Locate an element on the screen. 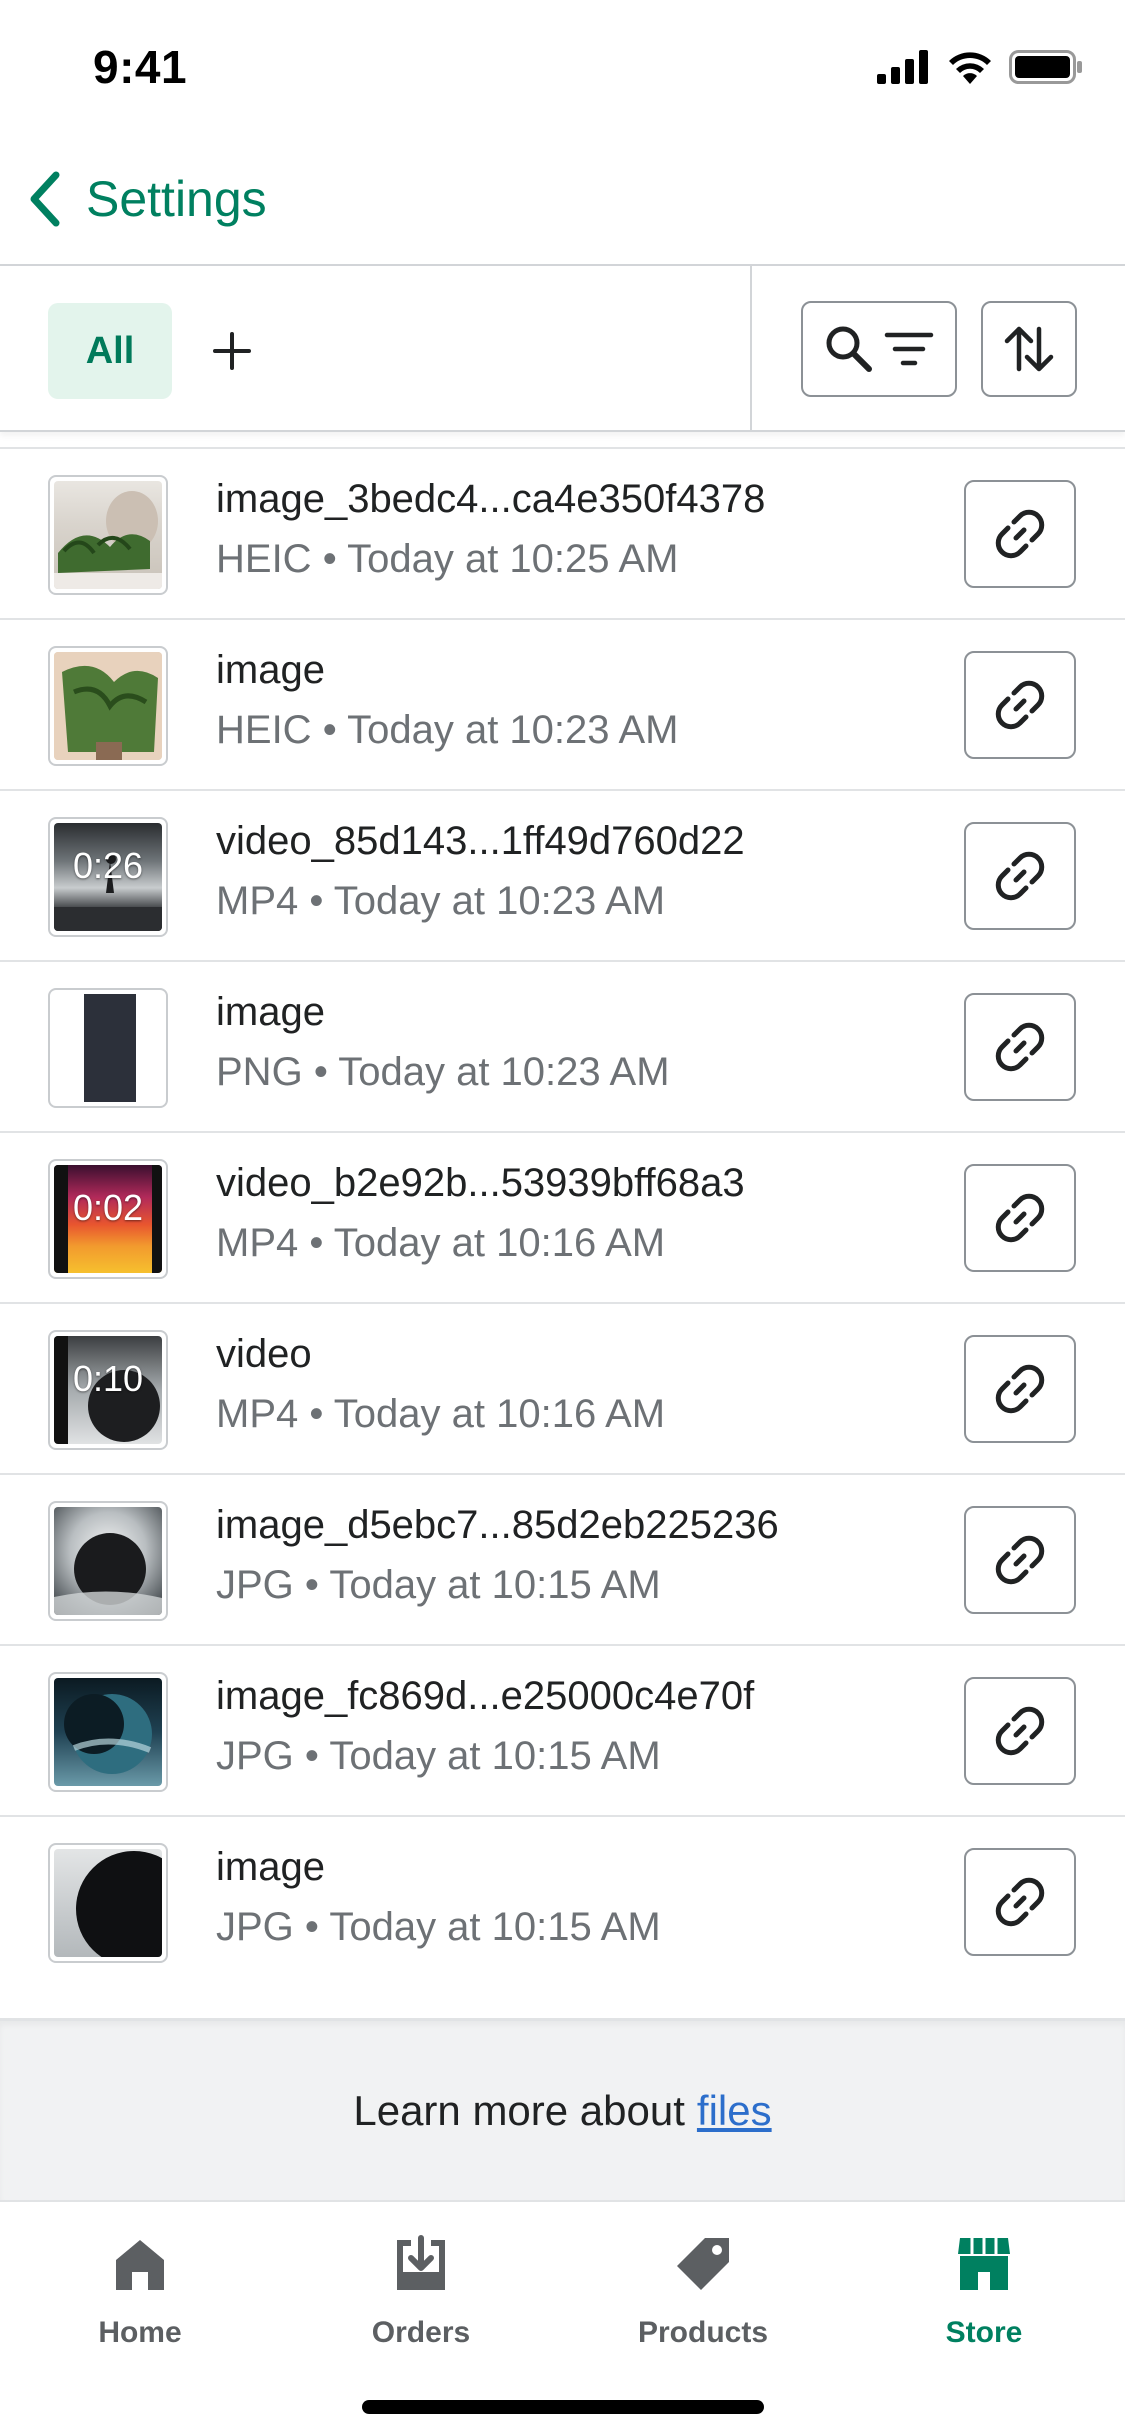  file-name: image_3bedc4...ca4e350f4378 is located at coordinates (491, 499).